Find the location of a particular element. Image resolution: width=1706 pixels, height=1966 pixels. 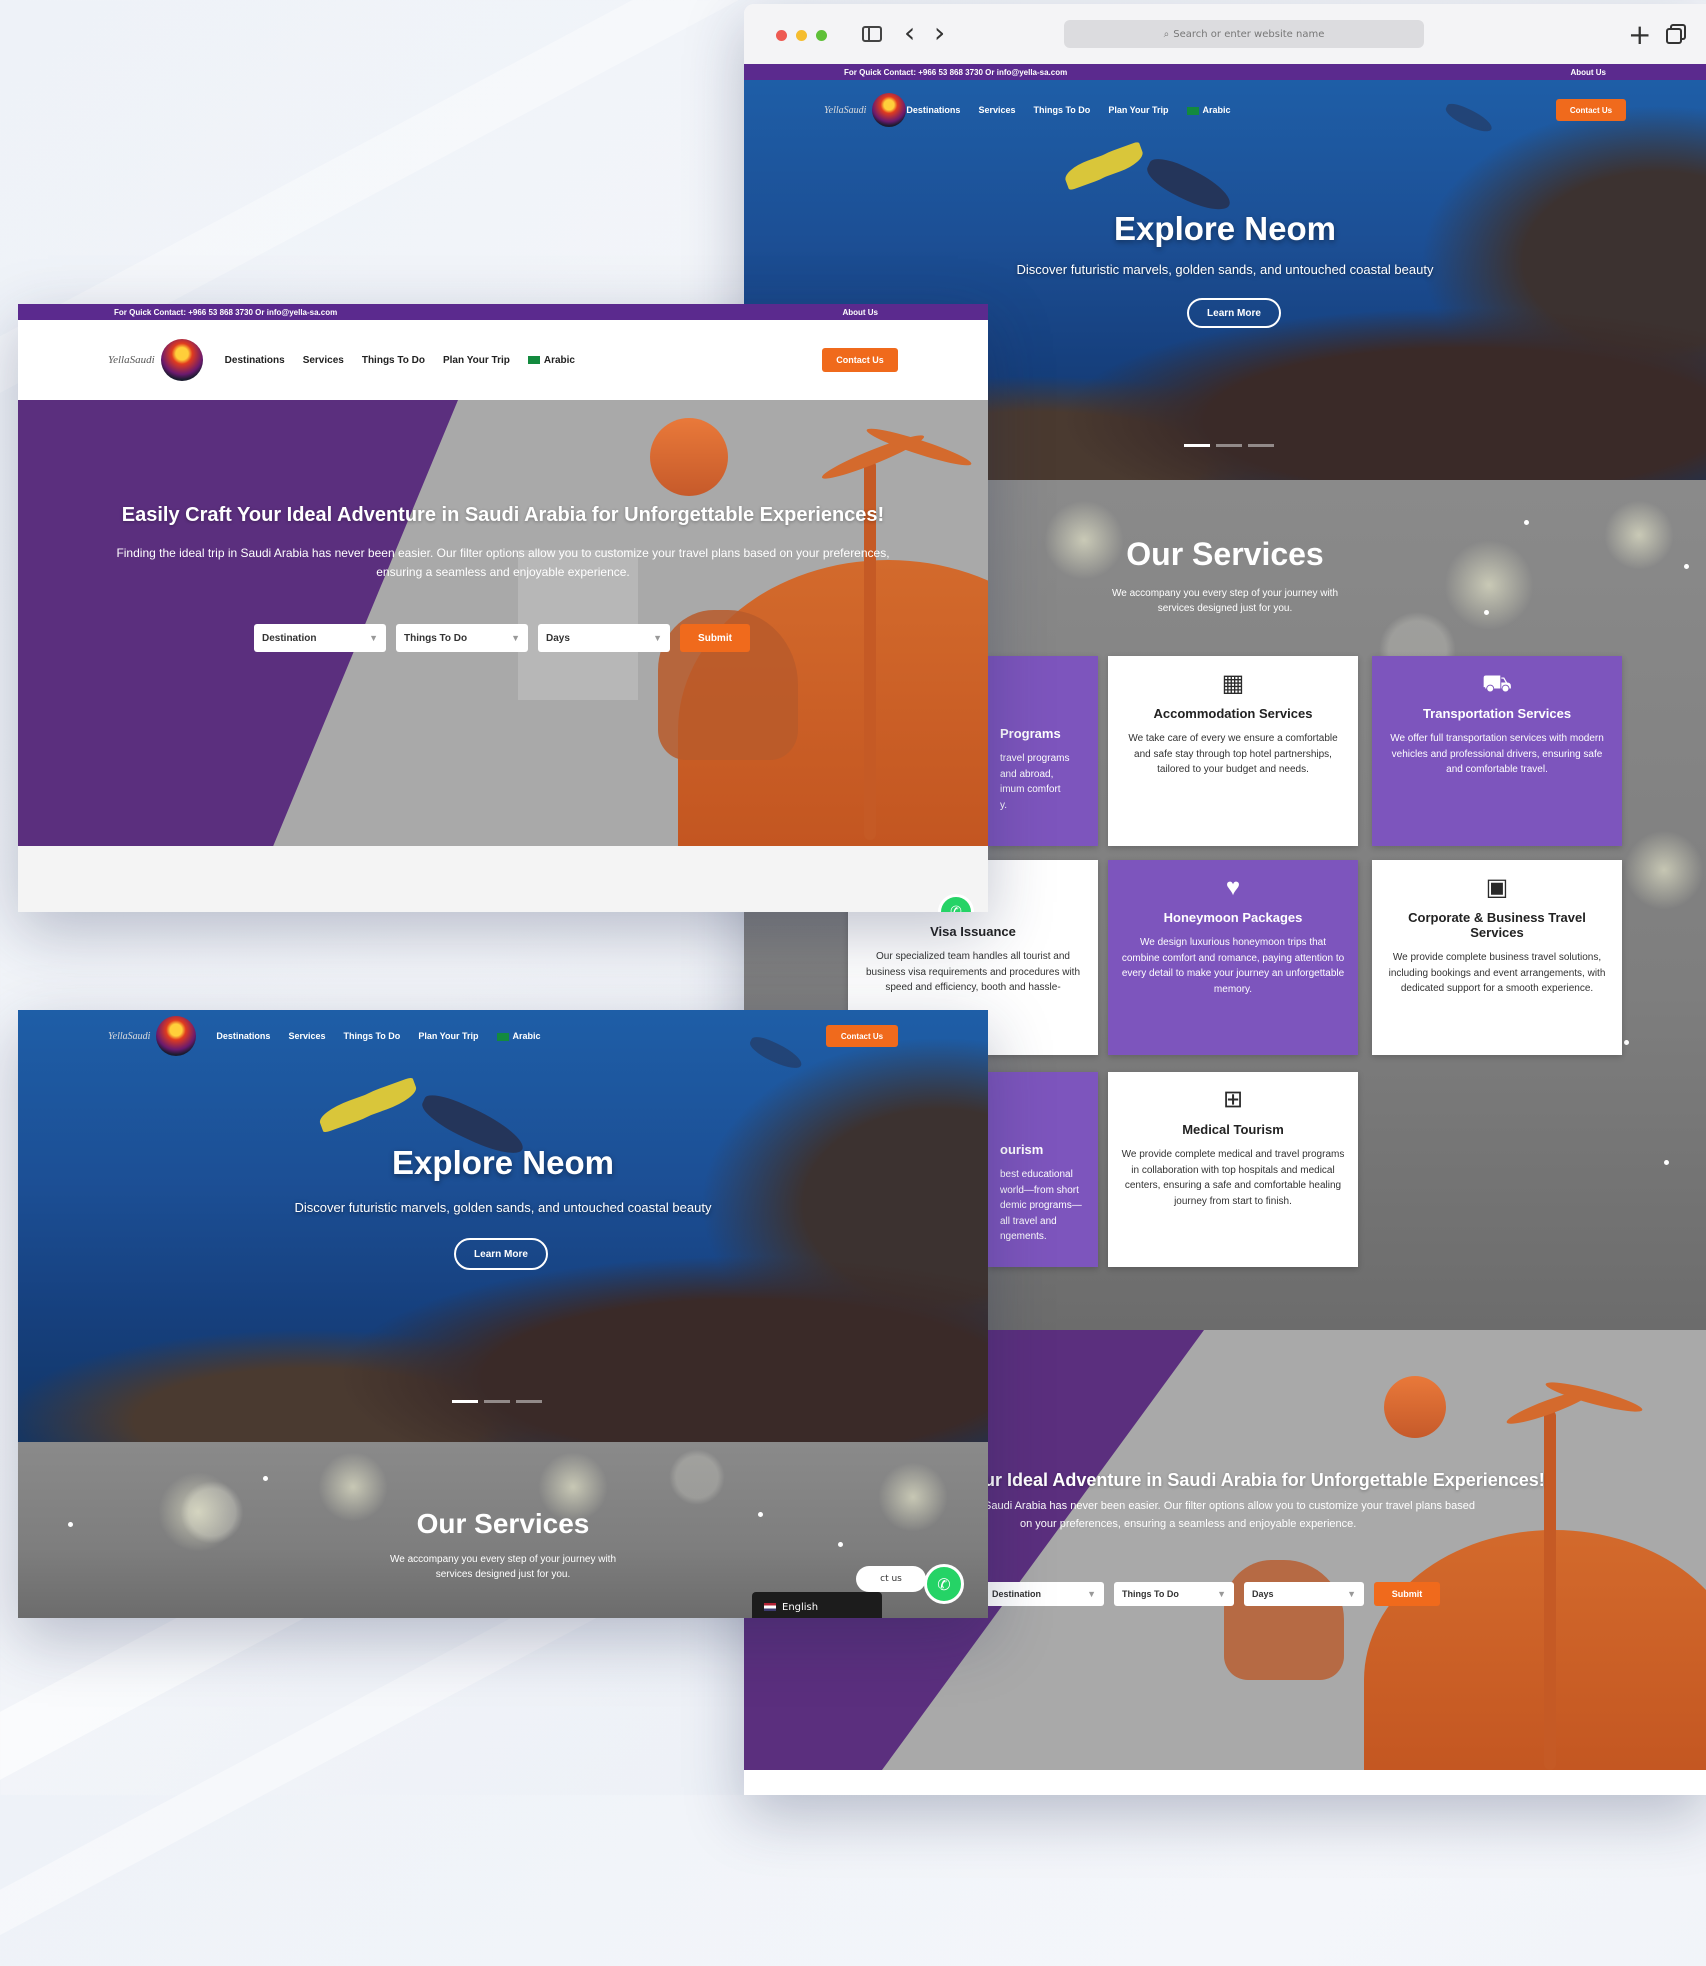

maximize-window-dot is located at coordinates (821, 35).